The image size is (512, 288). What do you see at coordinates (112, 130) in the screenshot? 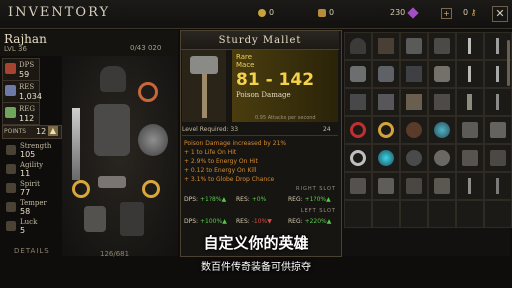
I see `armor-slot` at bounding box center [112, 130].